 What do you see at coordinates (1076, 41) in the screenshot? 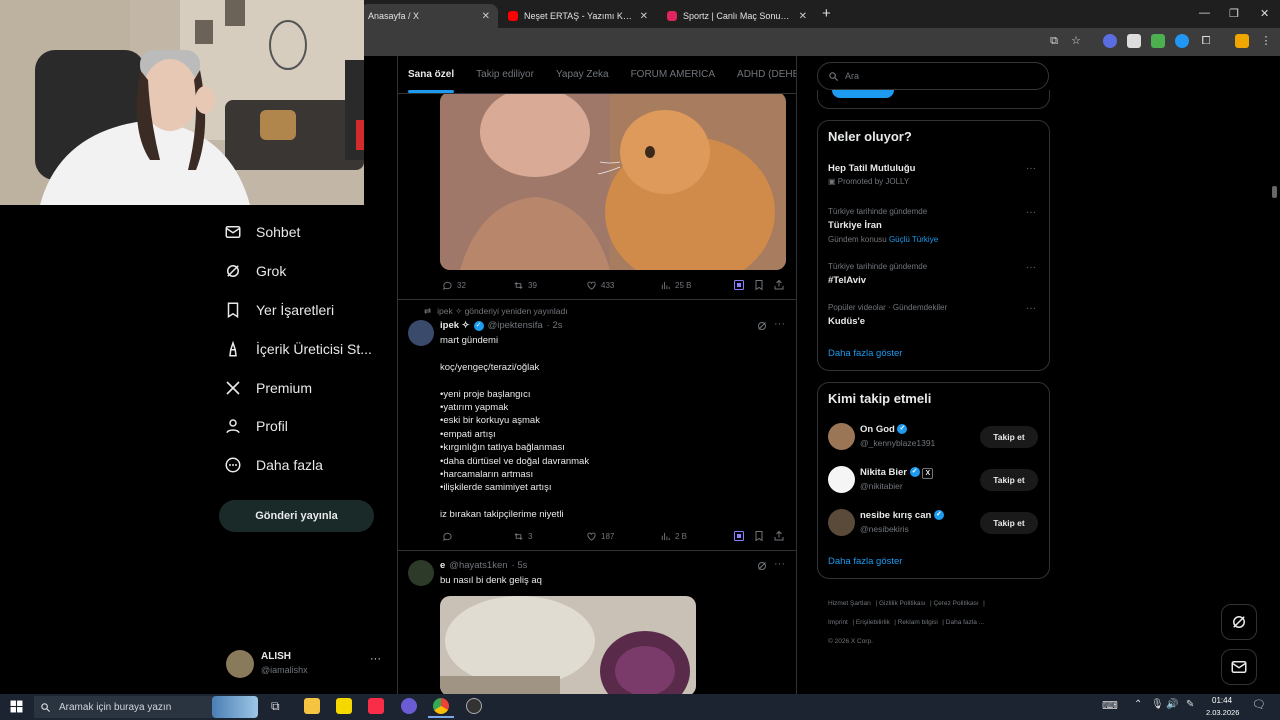
I see `star-icon: ☆` at bounding box center [1076, 41].